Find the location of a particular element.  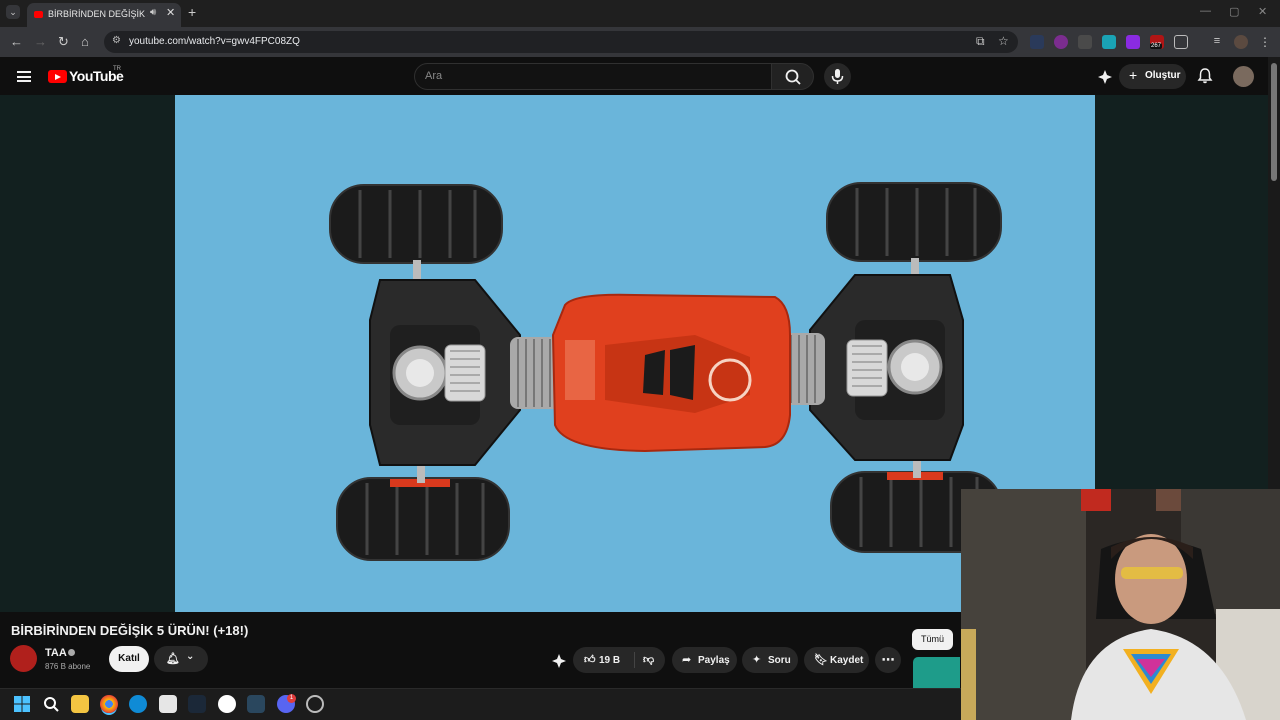

bookmark-star-icon: ☆ is located at coordinates (1003, 41).